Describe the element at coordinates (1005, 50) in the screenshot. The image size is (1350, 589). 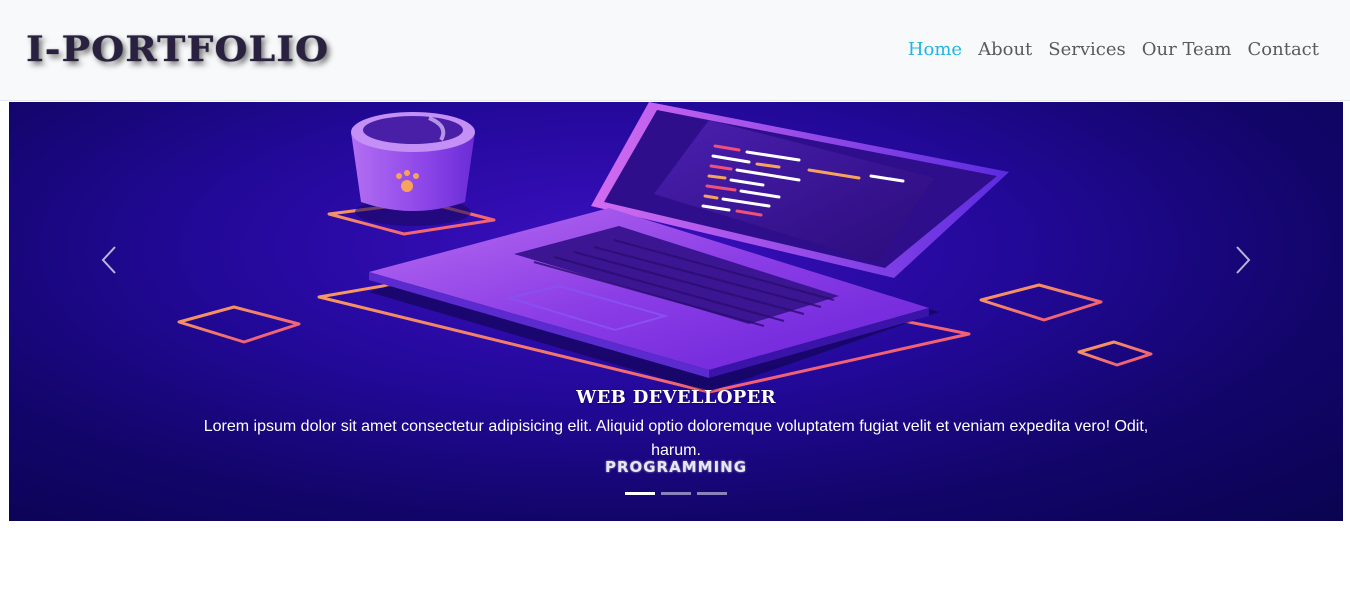
I see `nav-link-about: About` at that location.